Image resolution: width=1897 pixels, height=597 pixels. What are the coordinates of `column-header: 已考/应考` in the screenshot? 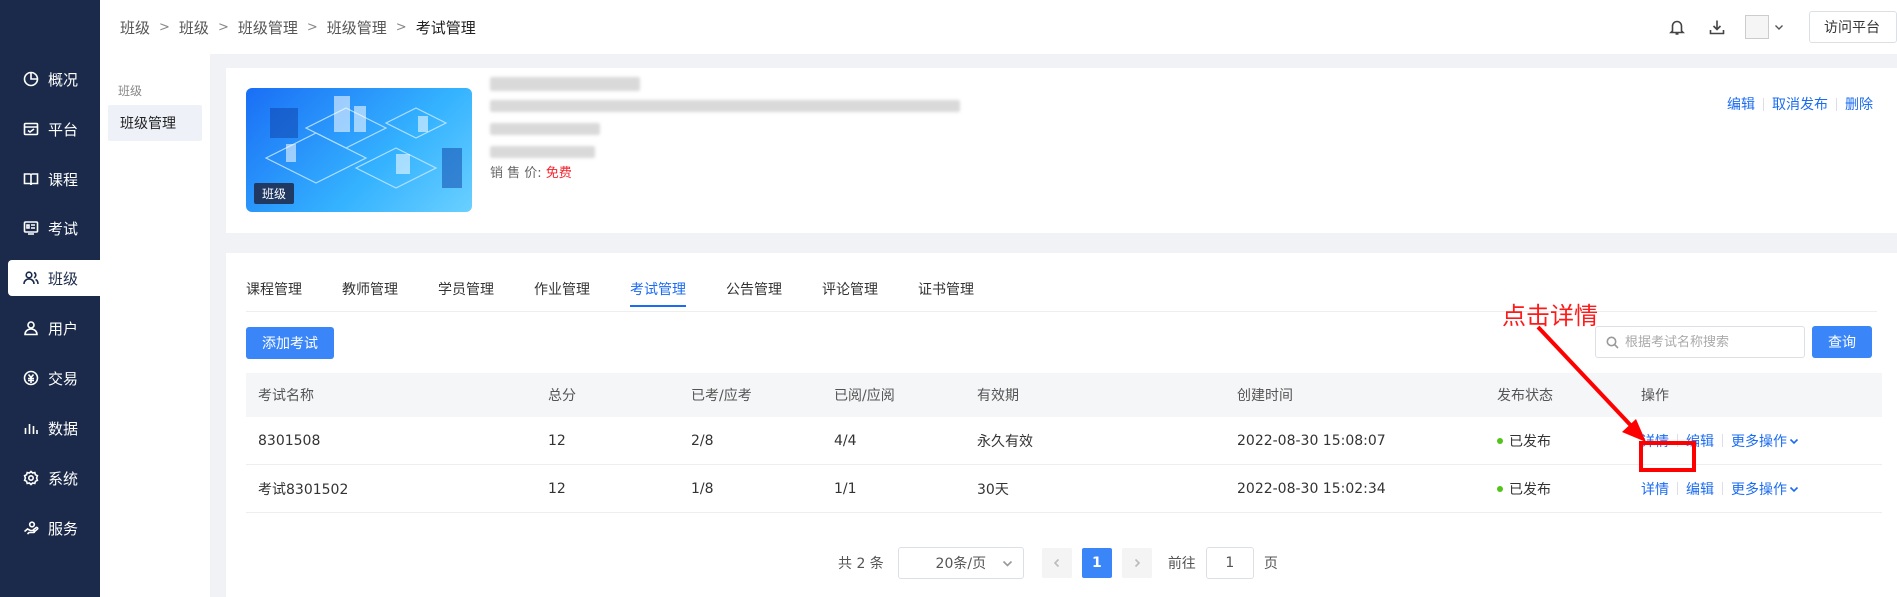 It's located at (721, 396).